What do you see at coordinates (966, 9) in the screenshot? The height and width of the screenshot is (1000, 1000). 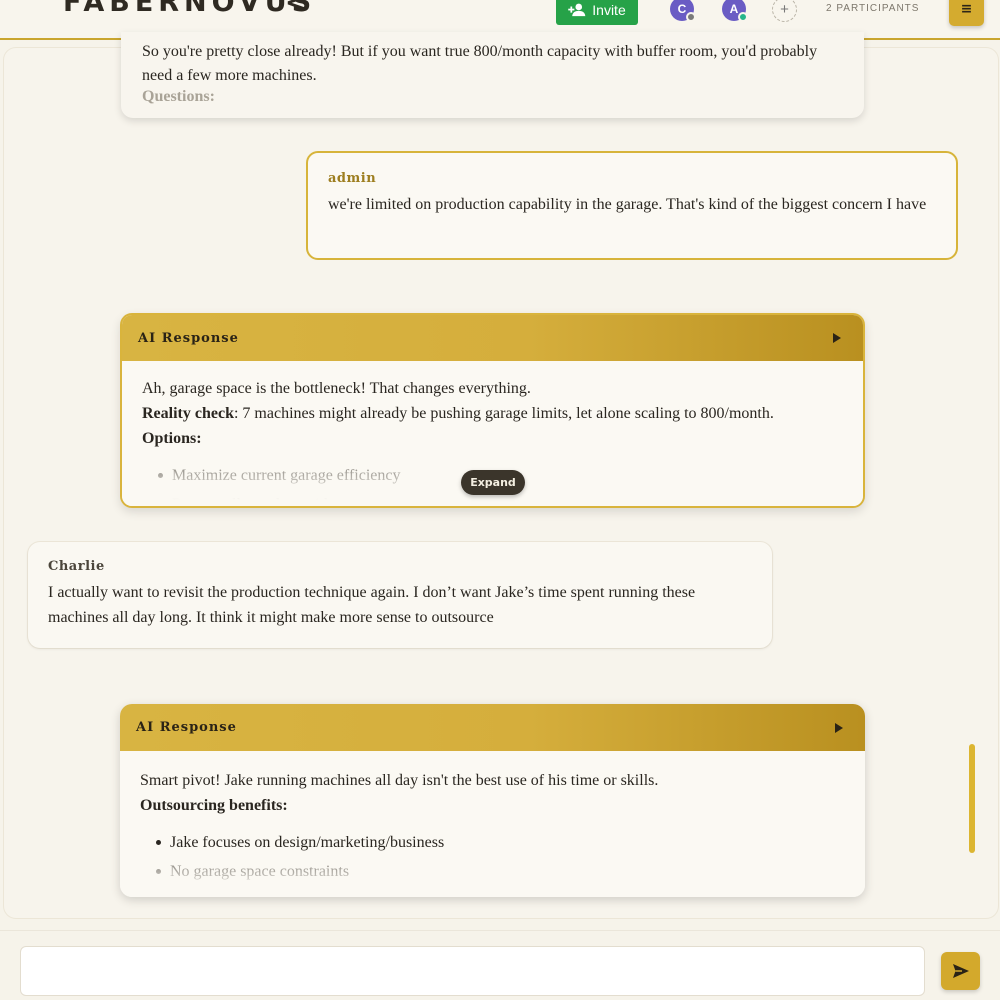 I see `hamburger-icon: ≡` at bounding box center [966, 9].